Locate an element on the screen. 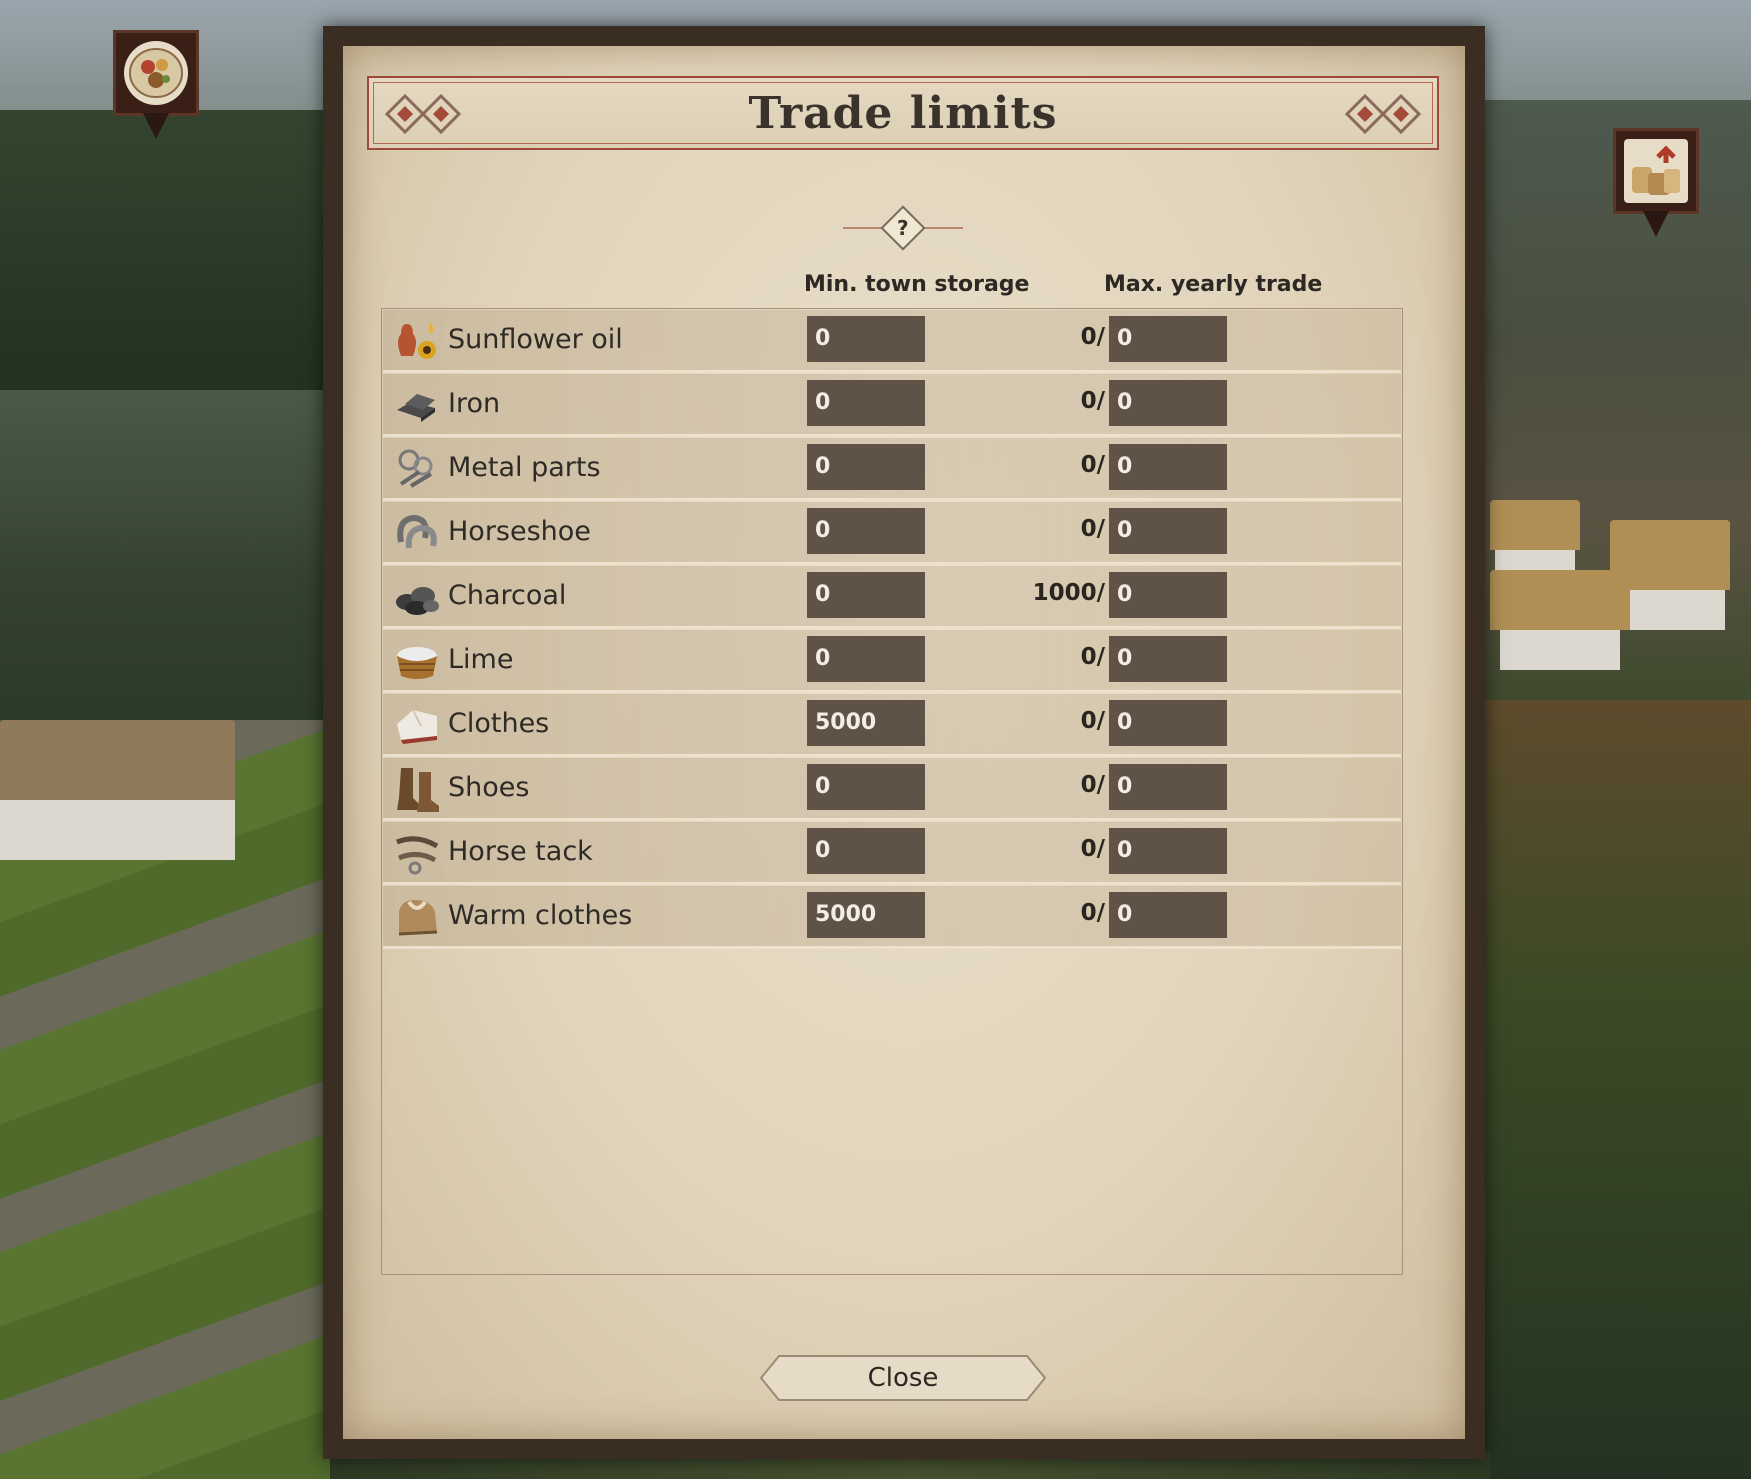 Image resolution: width=1751 pixels, height=1479 pixels. table-row: Warm clothes 5000 0/ 0 is located at coordinates (892, 917).